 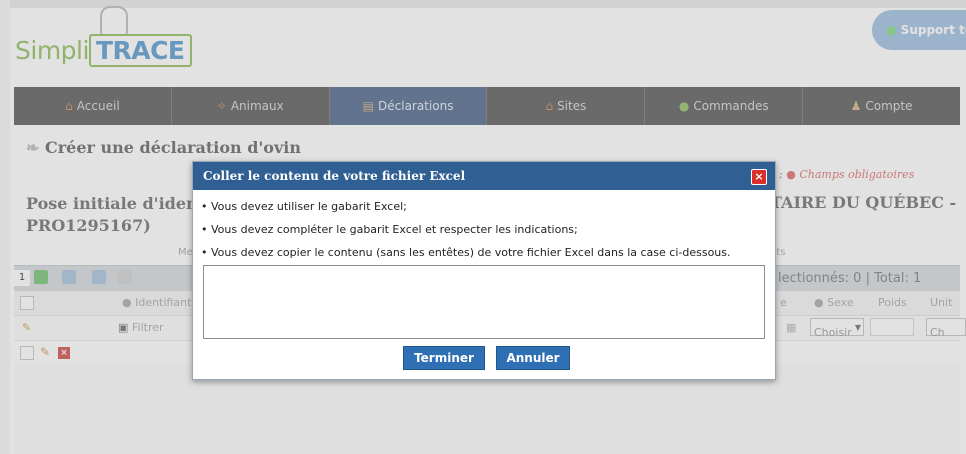 What do you see at coordinates (484, 176) in the screenshot?
I see `dialog-title: Coller le contenu de votre fichier Excel` at bounding box center [484, 176].